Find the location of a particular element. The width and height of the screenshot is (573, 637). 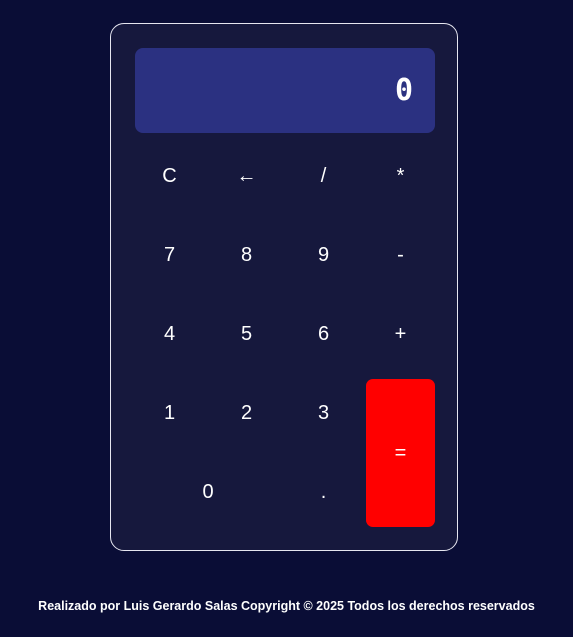

decimal-button: . is located at coordinates (323, 492).